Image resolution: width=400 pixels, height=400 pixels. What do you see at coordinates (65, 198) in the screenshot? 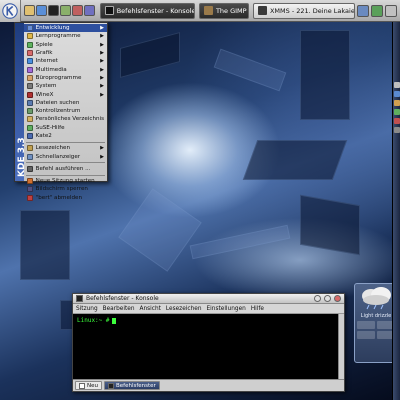
I see `kmenu-item: "bert" abmelden` at bounding box center [65, 198].